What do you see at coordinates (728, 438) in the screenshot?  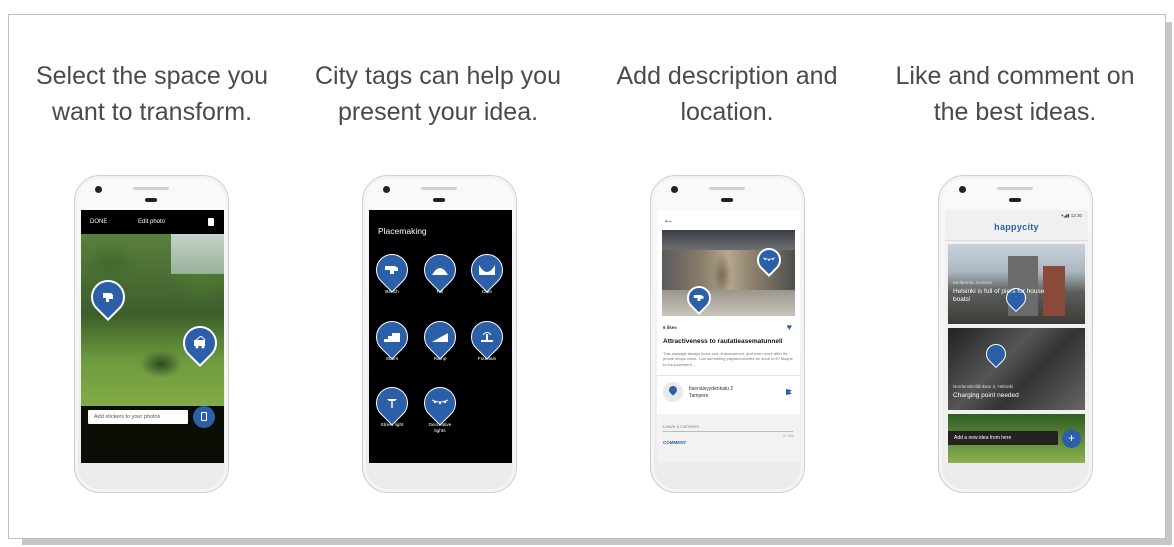 I see `comment-area` at bounding box center [728, 438].